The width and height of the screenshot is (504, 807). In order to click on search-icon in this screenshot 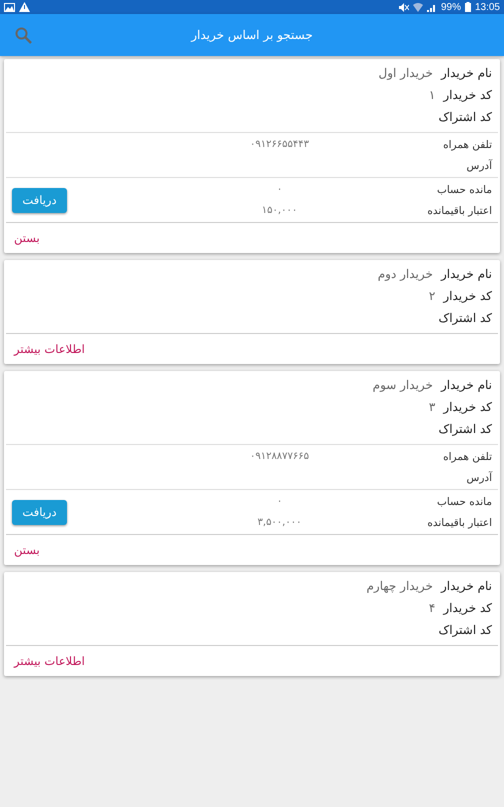, I will do `click(23, 35)`.